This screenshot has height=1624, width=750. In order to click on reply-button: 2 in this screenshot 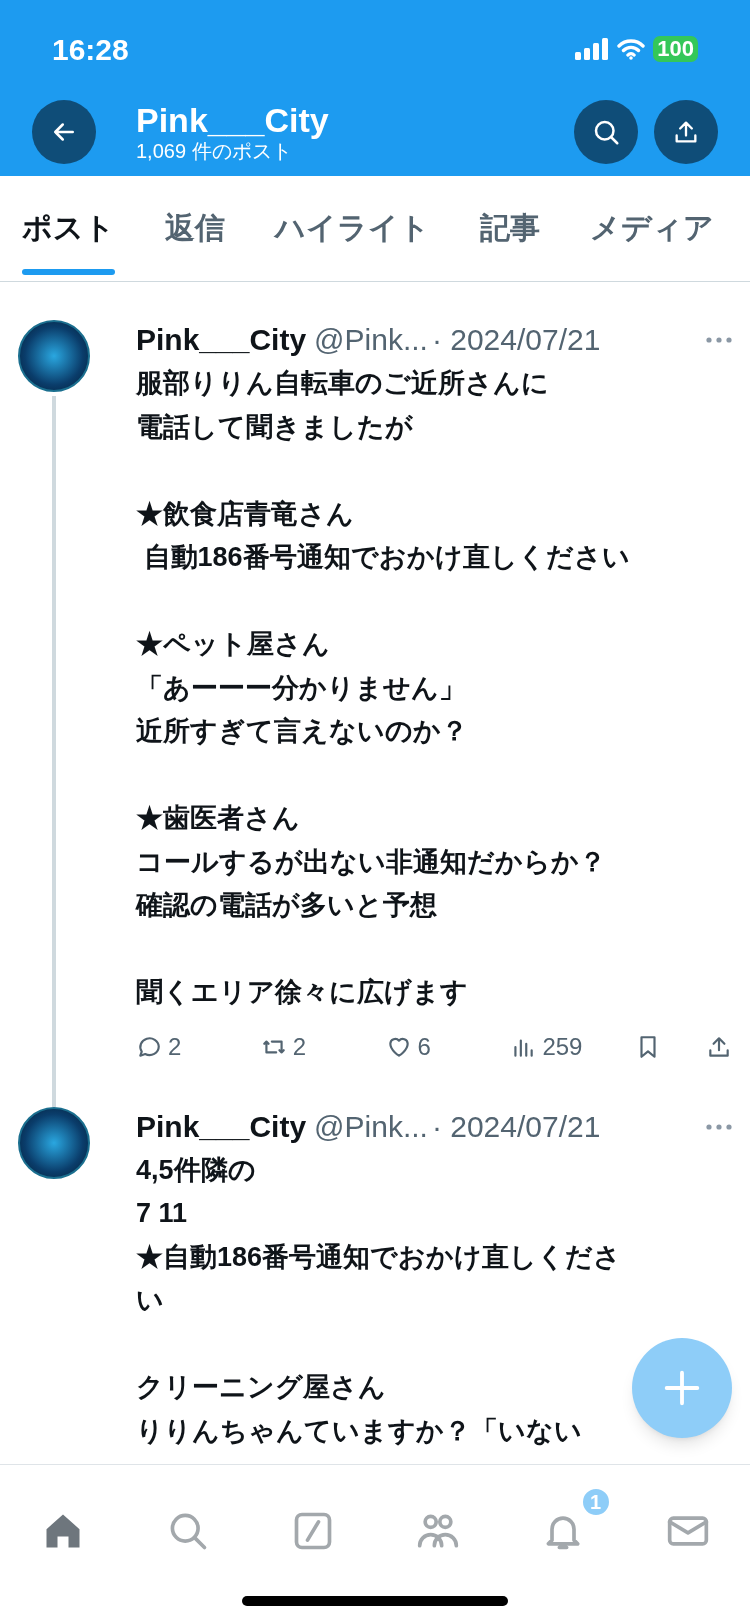, I will do `click(176, 1046)`.